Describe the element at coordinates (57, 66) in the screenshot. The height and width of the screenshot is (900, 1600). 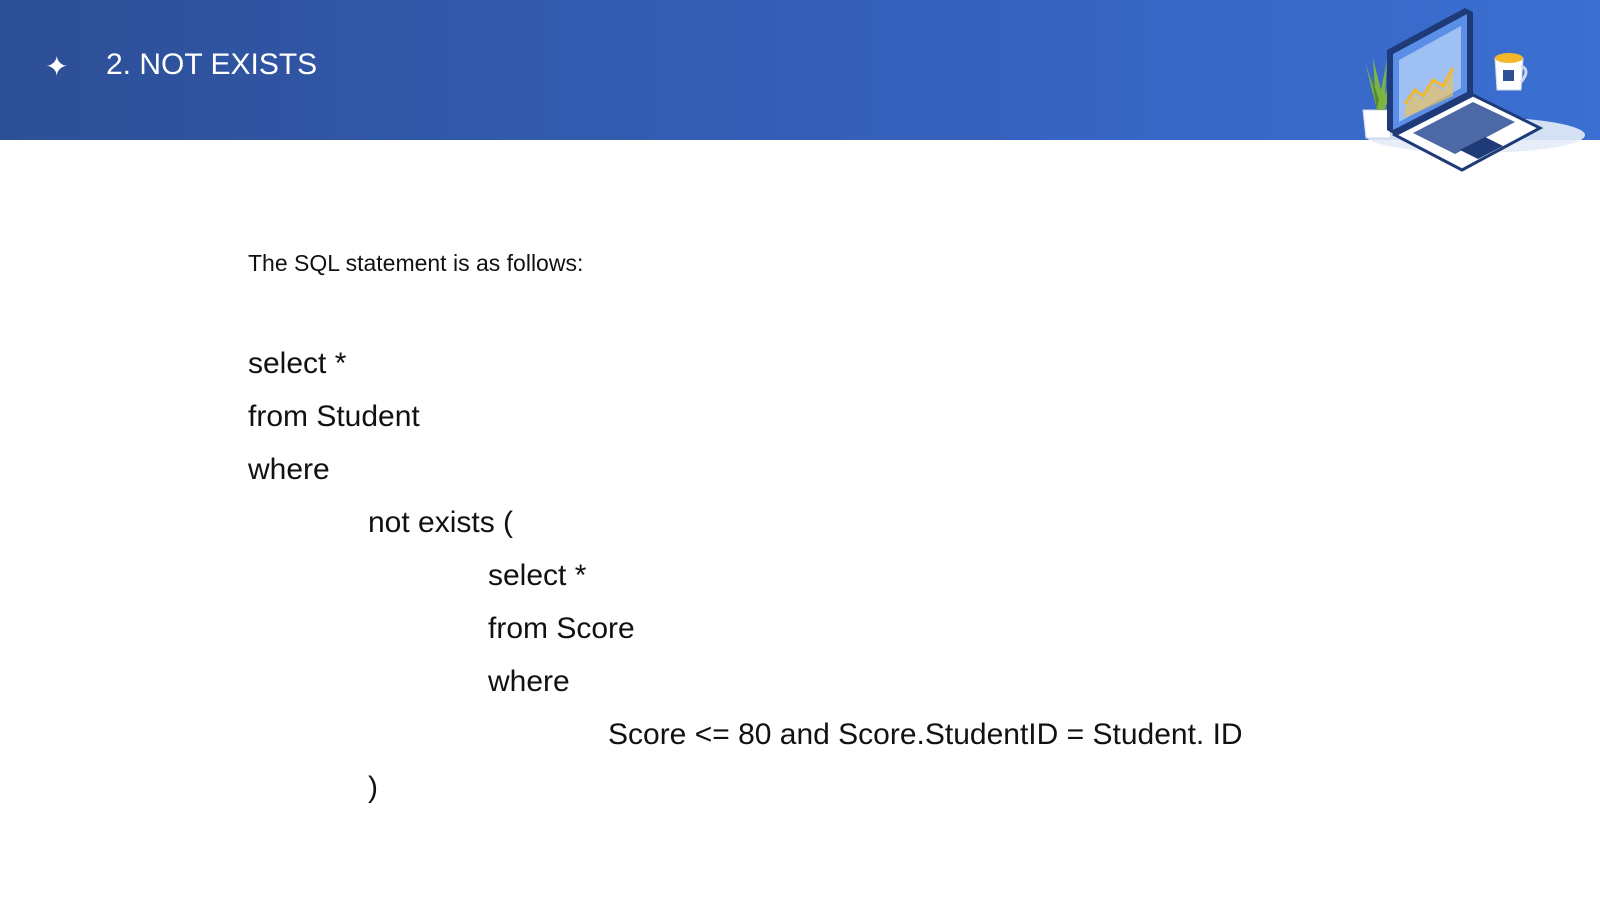
I see `sparkle-star-icon: ✦` at that location.